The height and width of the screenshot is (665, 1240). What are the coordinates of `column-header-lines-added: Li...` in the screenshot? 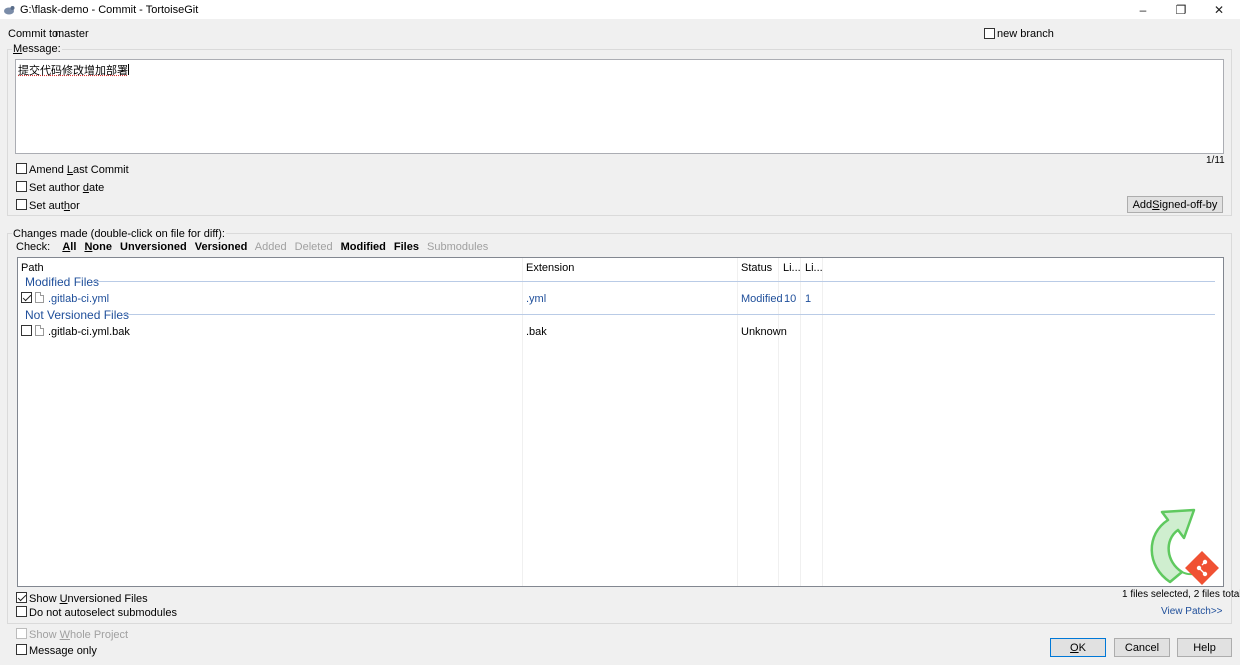 It's located at (792, 268).